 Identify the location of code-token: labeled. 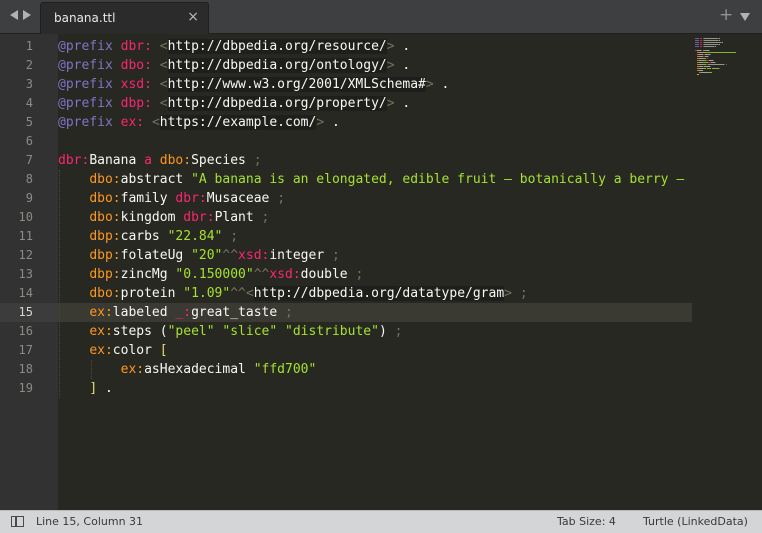
(144, 312).